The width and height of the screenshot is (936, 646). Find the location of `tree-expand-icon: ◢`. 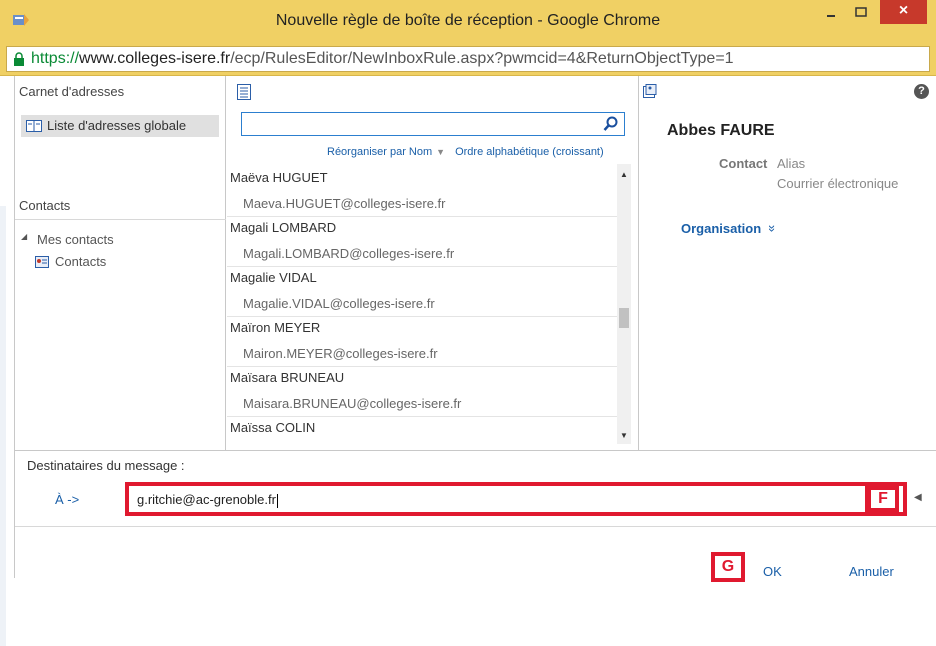

tree-expand-icon: ◢ is located at coordinates (24, 236).